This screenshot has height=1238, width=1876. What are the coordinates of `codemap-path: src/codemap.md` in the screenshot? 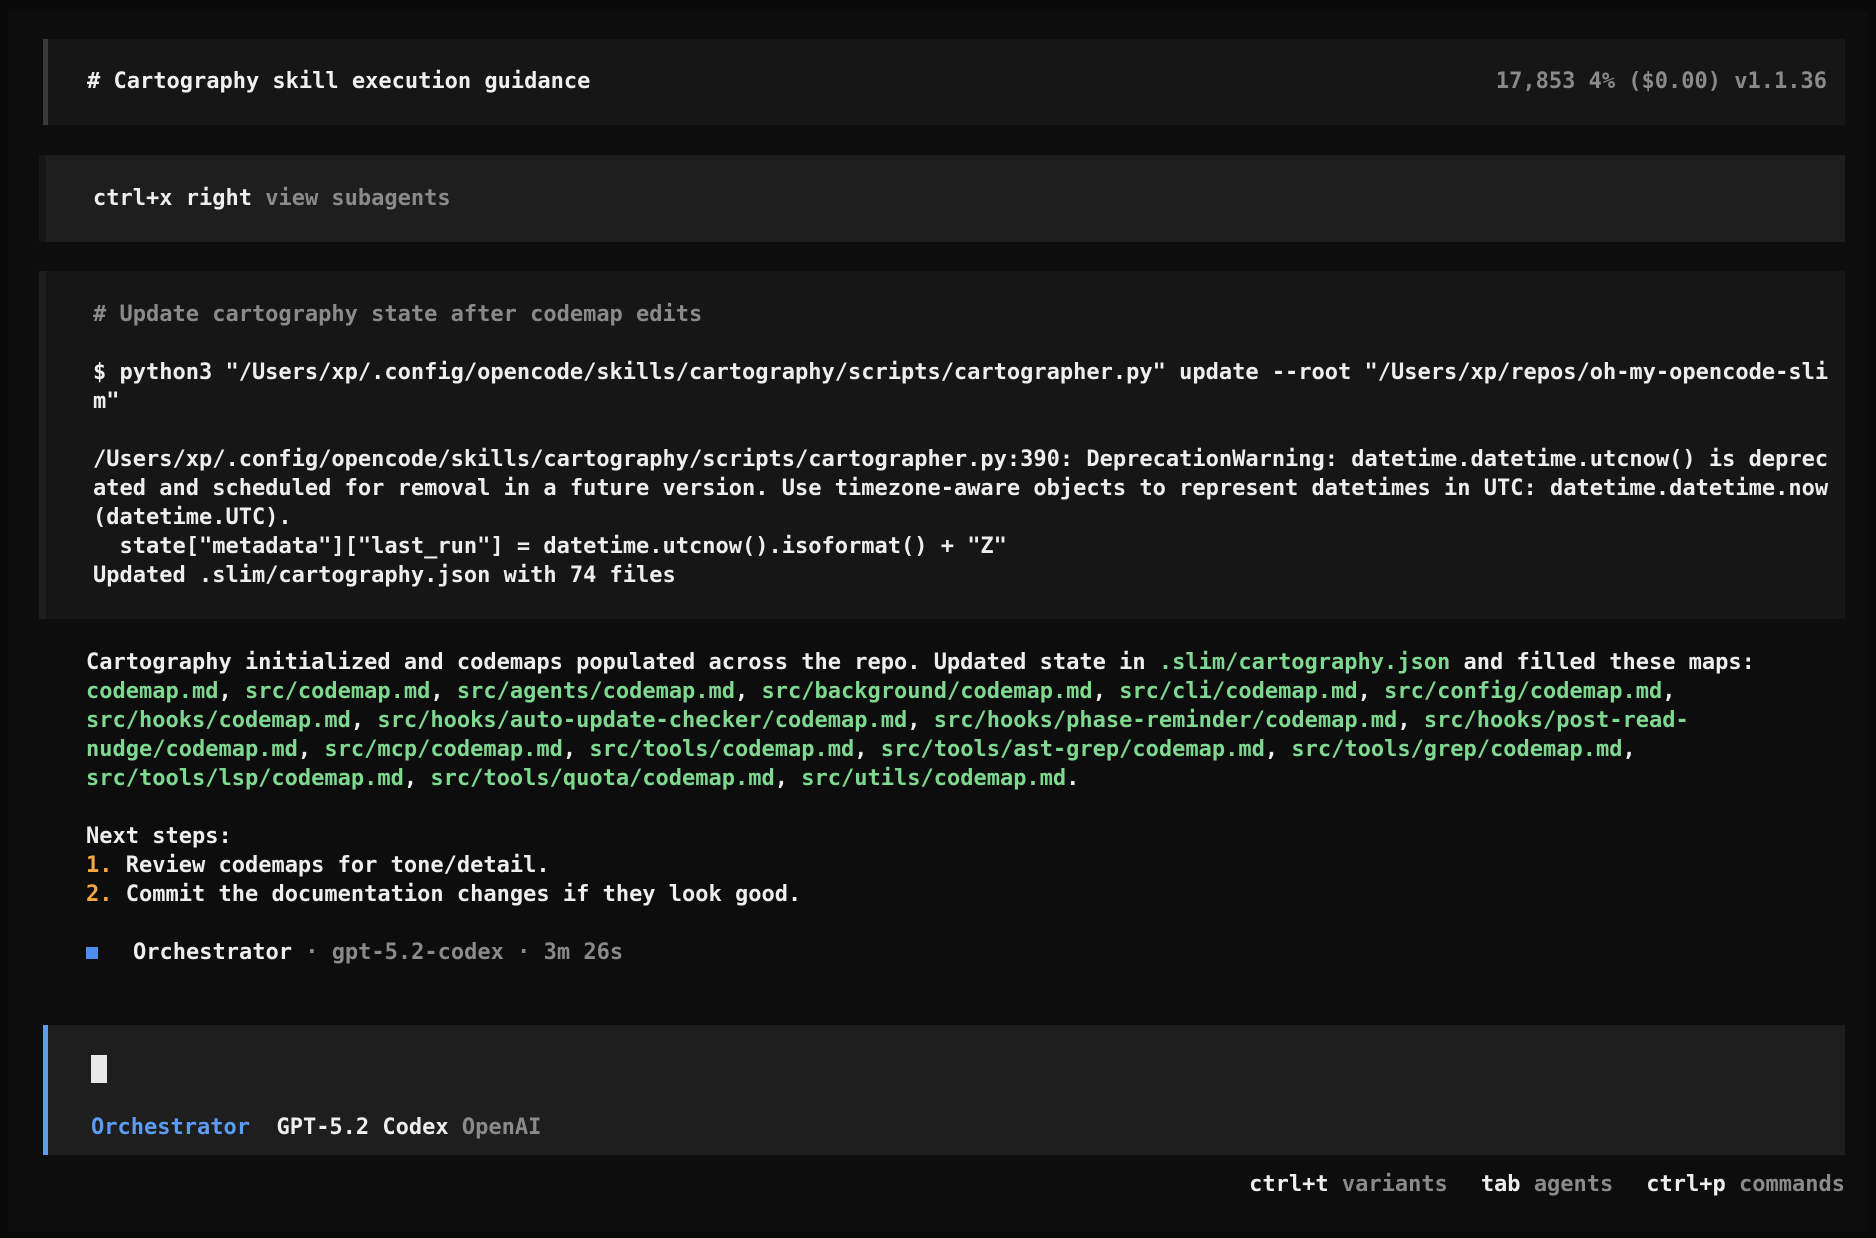 It's located at (337, 691).